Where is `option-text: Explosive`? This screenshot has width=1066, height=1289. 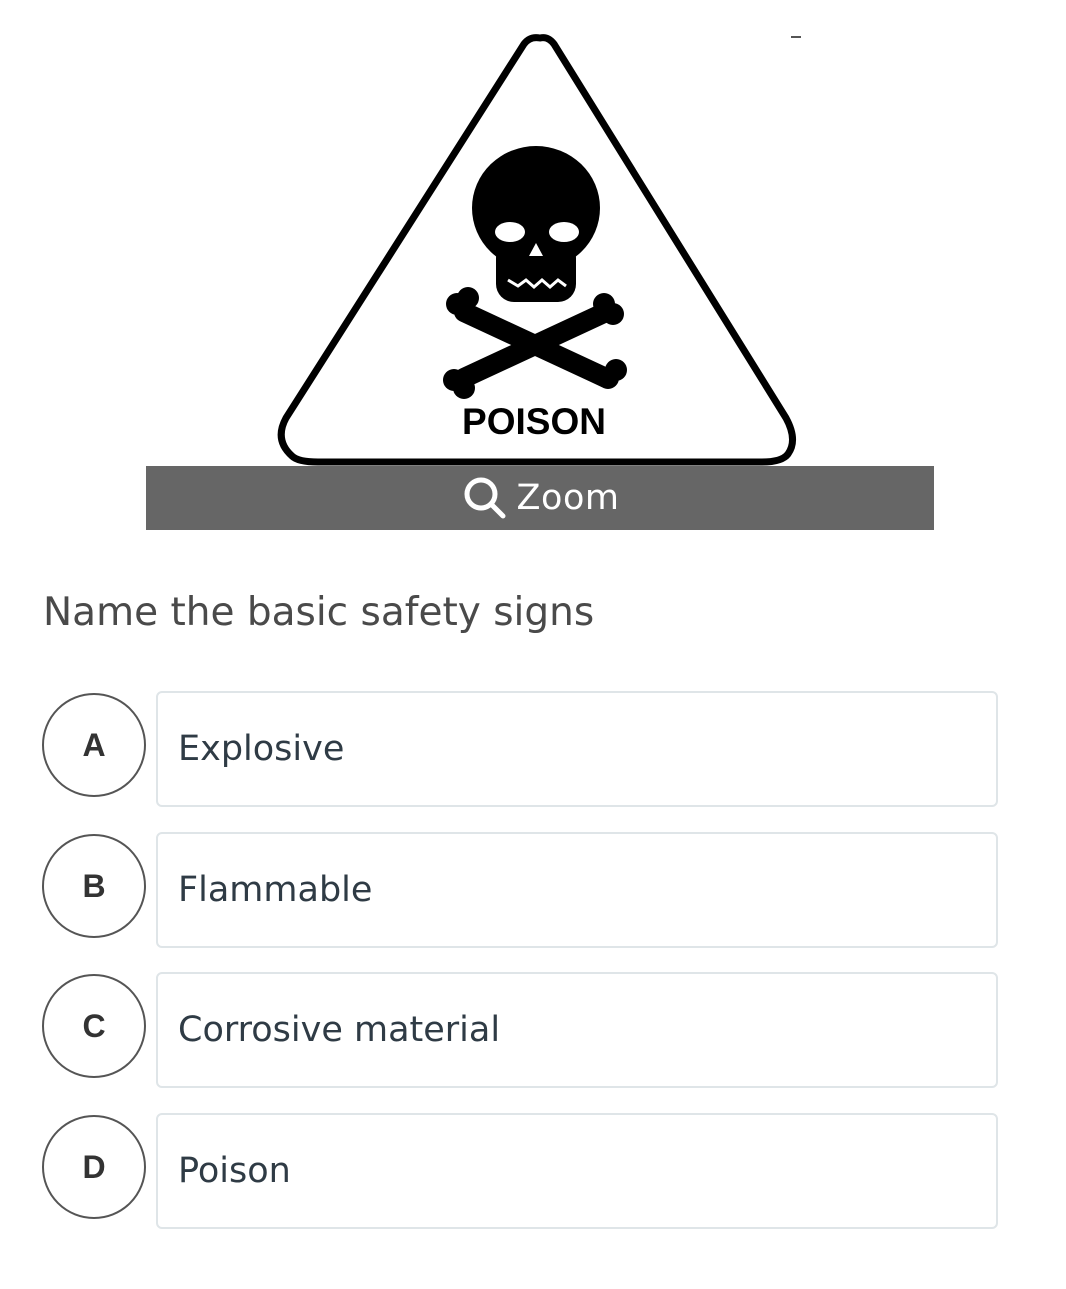 option-text: Explosive is located at coordinates (261, 749).